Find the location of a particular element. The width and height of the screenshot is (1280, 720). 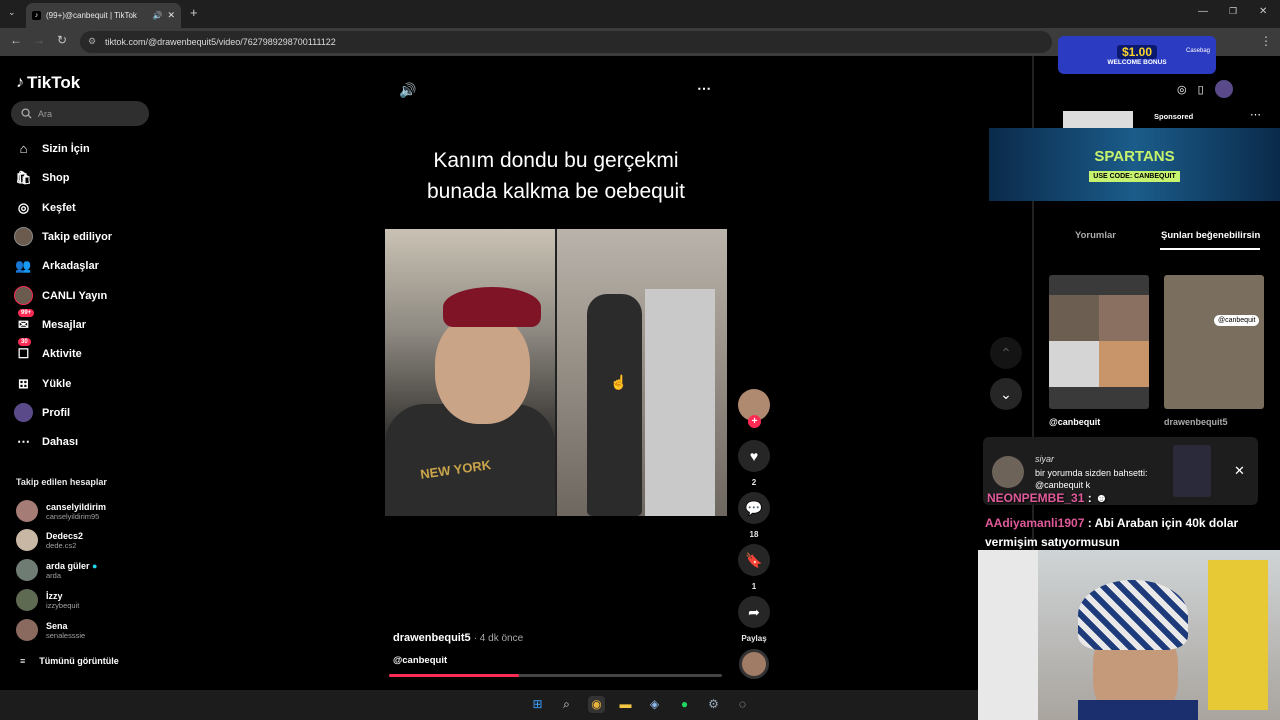

browser-tab-bar: ⌄ ♪ (99+)@canbequit | TikTok 🔊 ✕ + — ❐ ✕ is located at coordinates (640, 14).